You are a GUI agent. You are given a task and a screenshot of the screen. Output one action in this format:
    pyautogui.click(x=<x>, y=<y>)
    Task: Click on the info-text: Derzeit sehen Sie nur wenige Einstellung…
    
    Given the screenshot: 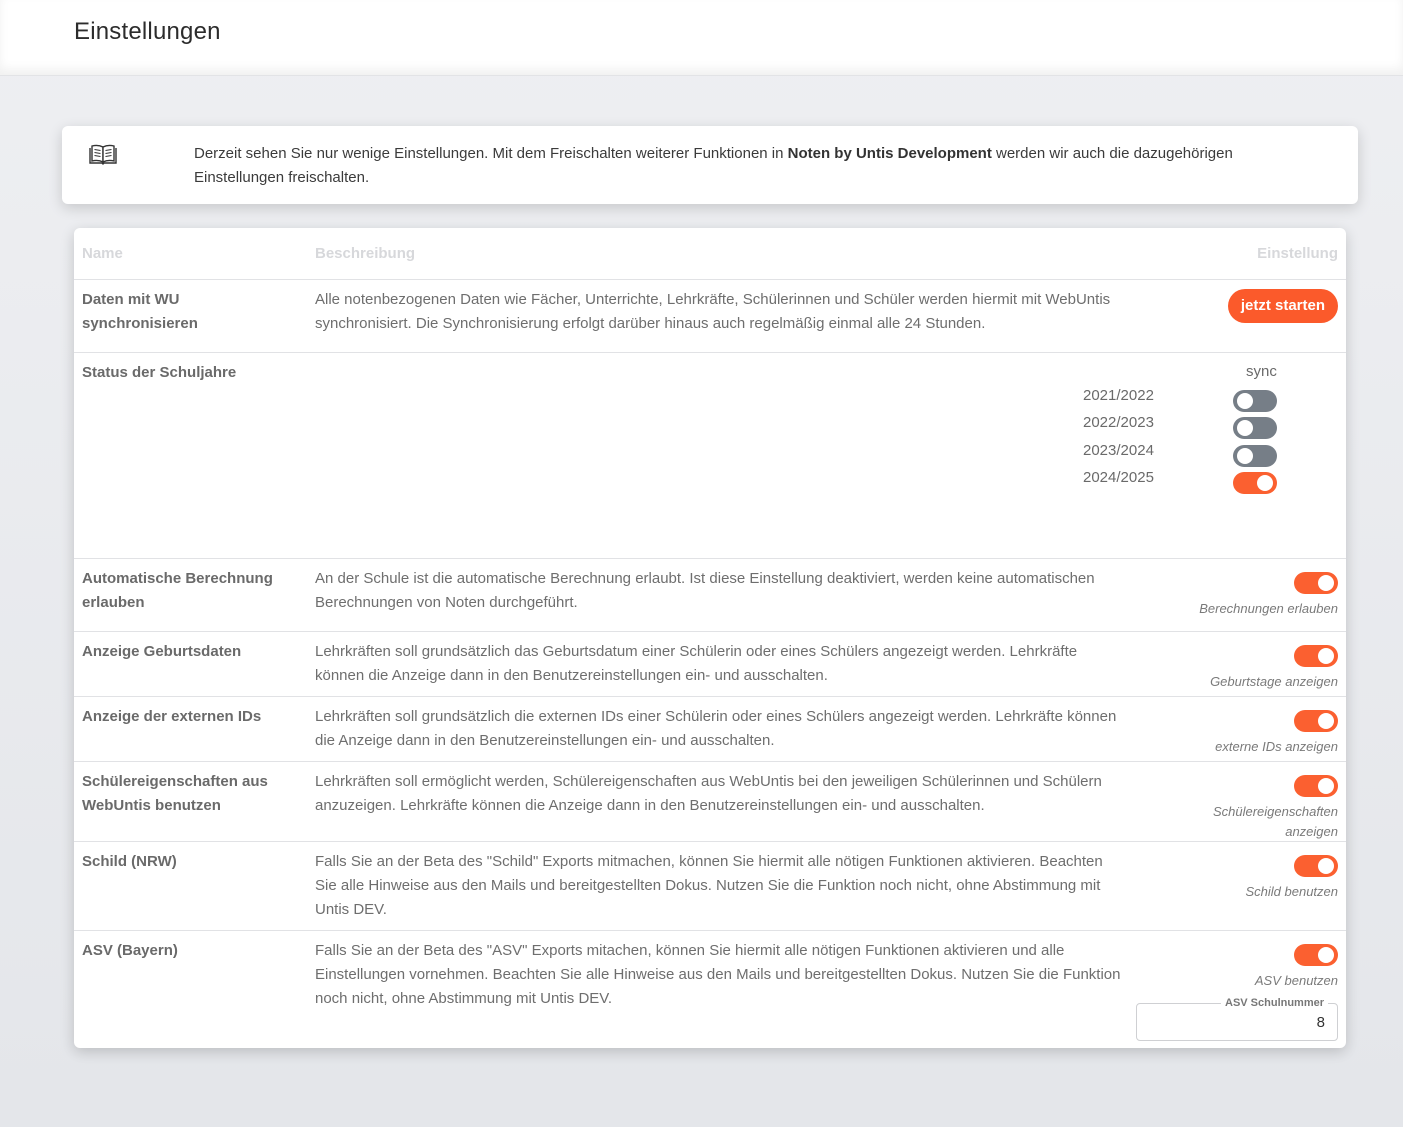 What is the action you would take?
    pyautogui.click(x=713, y=165)
    